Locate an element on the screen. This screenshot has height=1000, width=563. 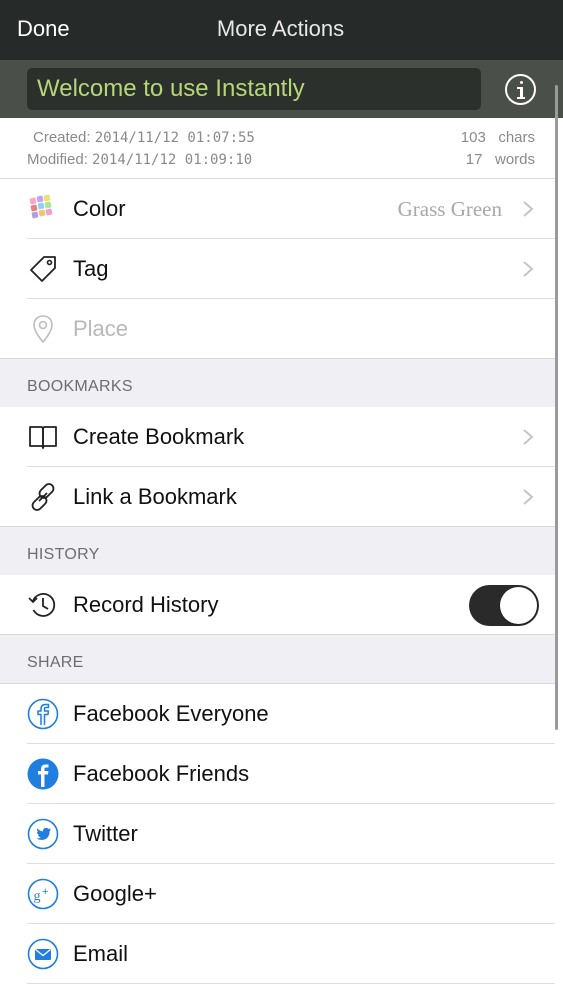
tag-icon is located at coordinates (43, 269).